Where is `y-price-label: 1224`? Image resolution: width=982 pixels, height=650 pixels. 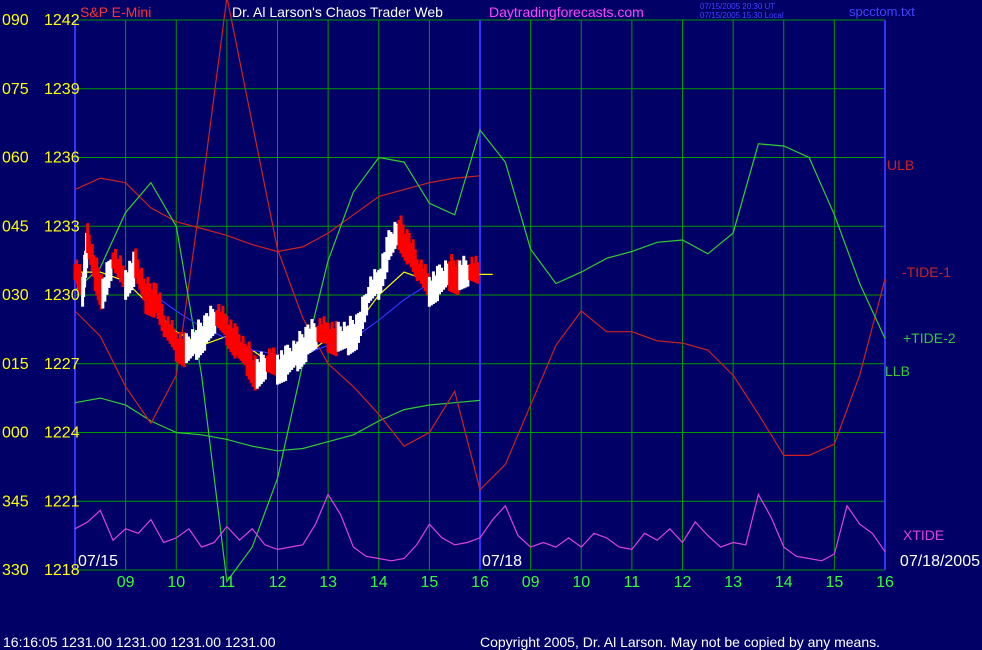 y-price-label: 1224 is located at coordinates (62, 433).